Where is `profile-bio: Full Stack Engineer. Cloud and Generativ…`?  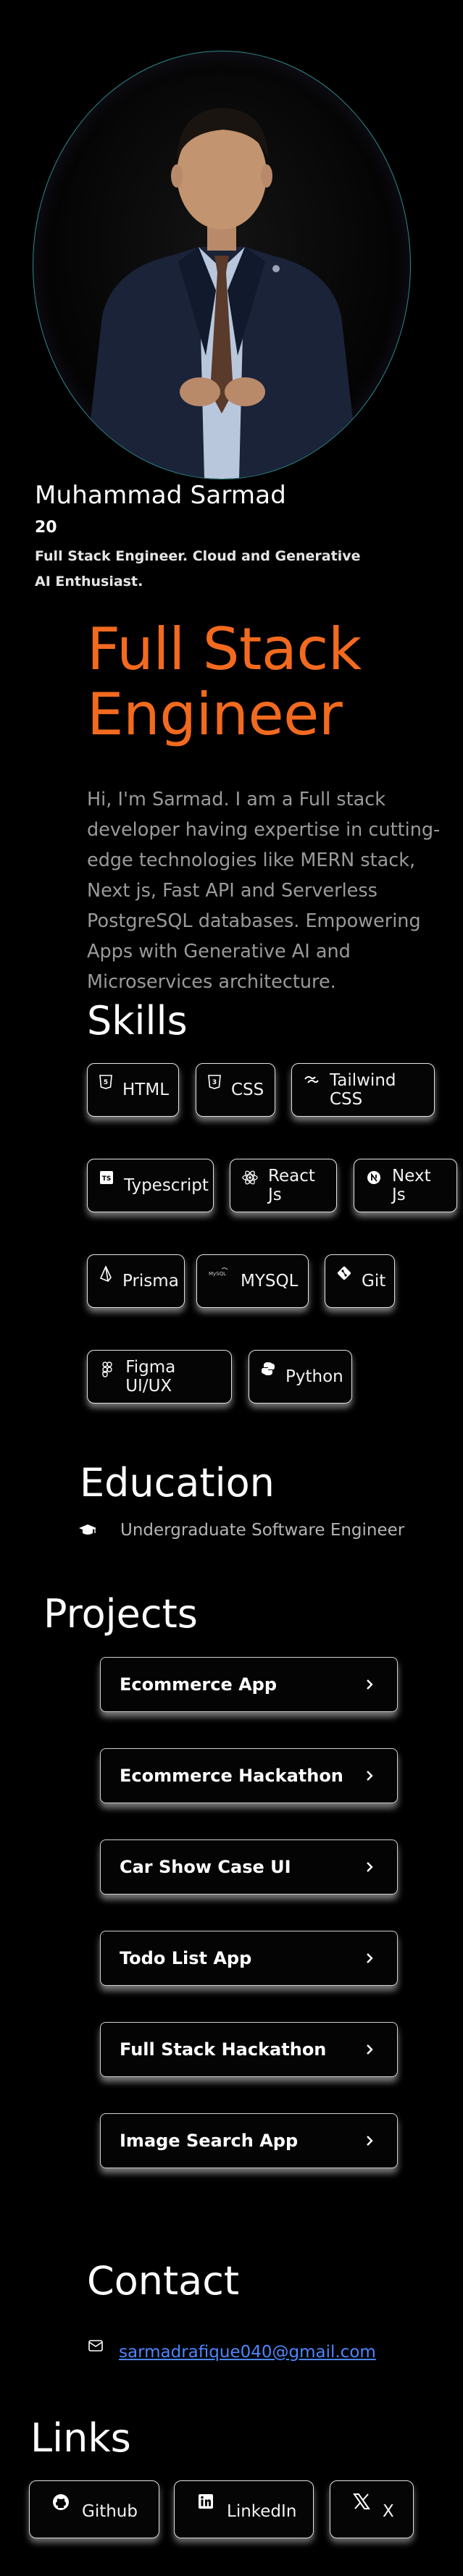 profile-bio: Full Stack Engineer. Cloud and Generativ… is located at coordinates (198, 569).